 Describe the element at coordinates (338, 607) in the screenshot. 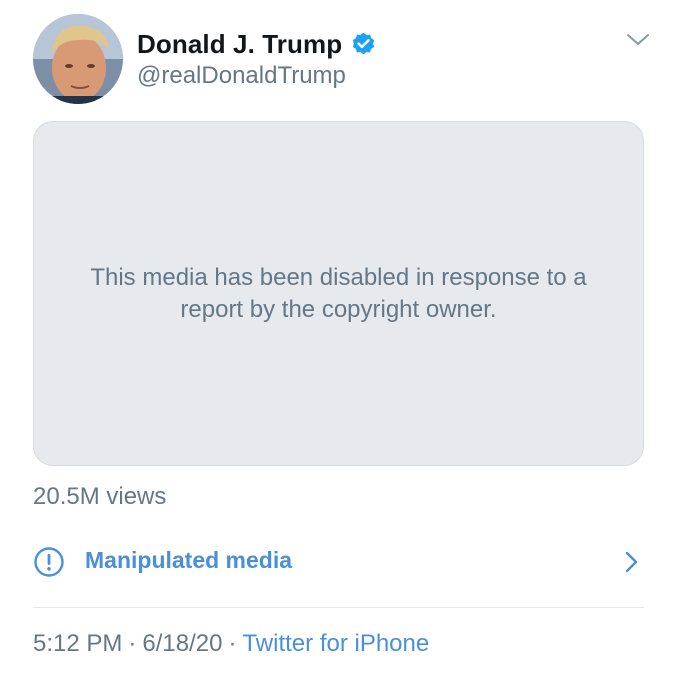

I see `divider` at that location.